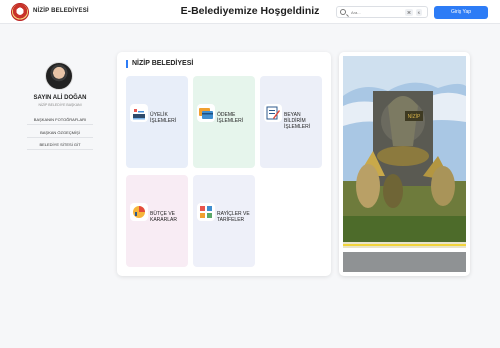 This screenshot has height=348, width=500. I want to click on tile-label: BEYAN BİLDİRİM İŞLEMLERİ, so click(297, 121).